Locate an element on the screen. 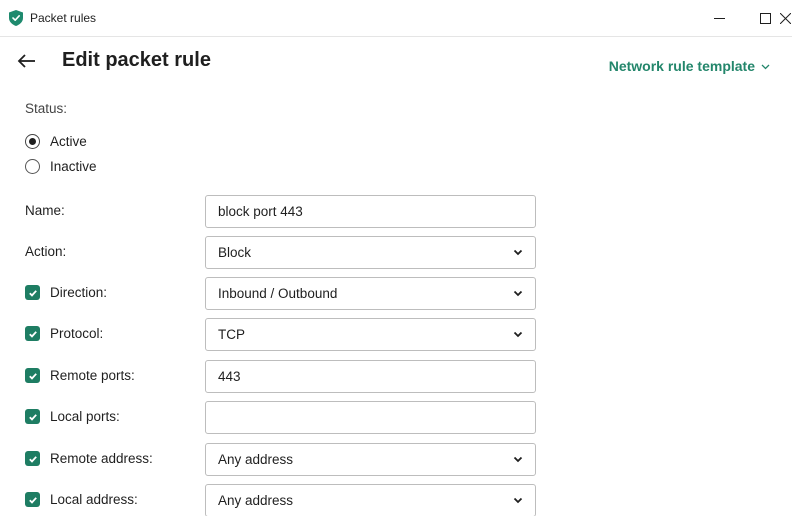 The width and height of the screenshot is (792, 516). protocol-select: TCP is located at coordinates (370, 334).